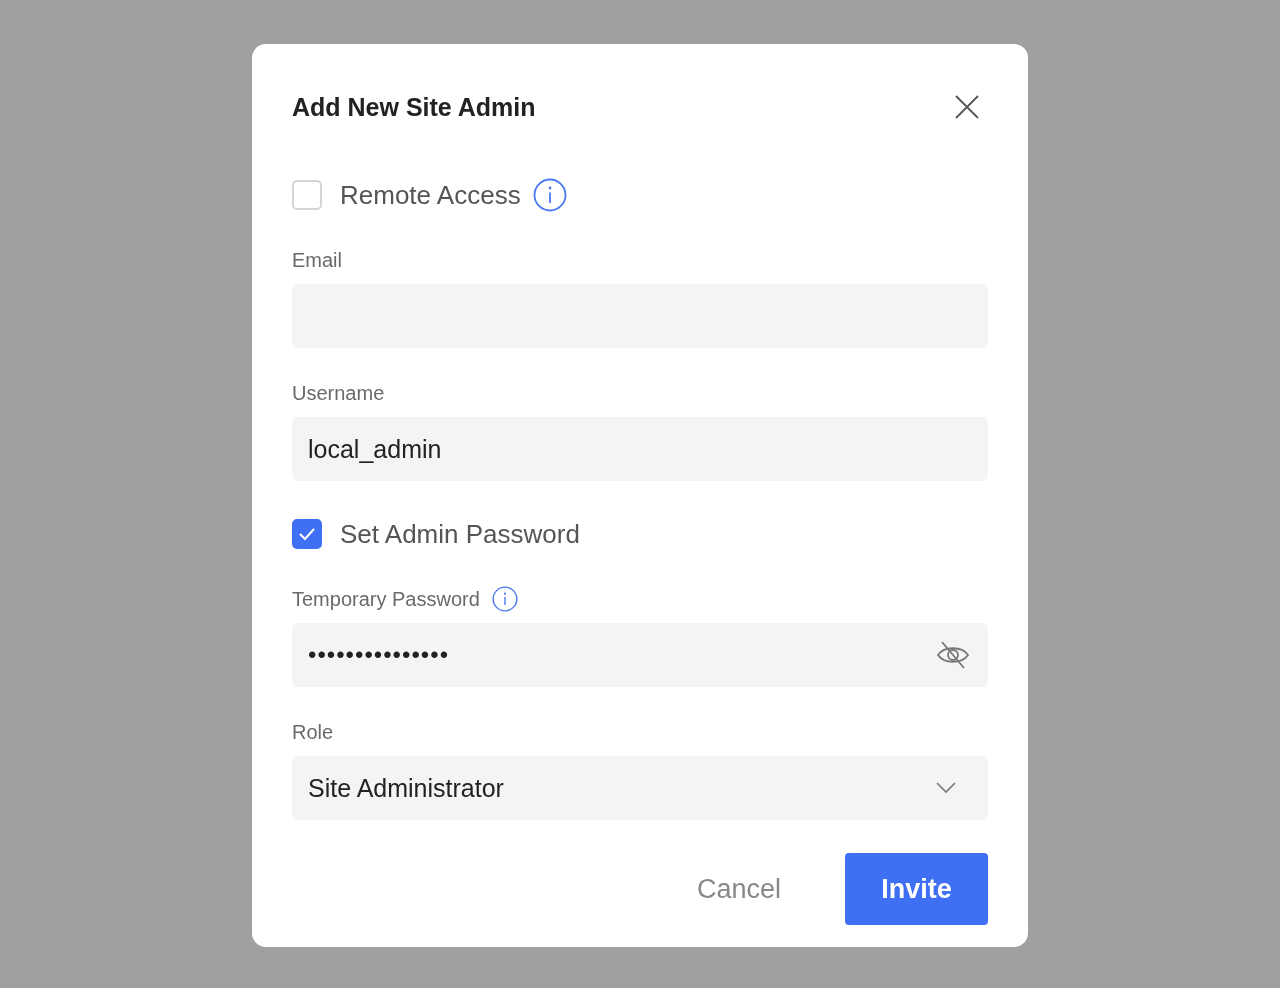  What do you see at coordinates (916, 889) in the screenshot?
I see `invite-button: Invite` at bounding box center [916, 889].